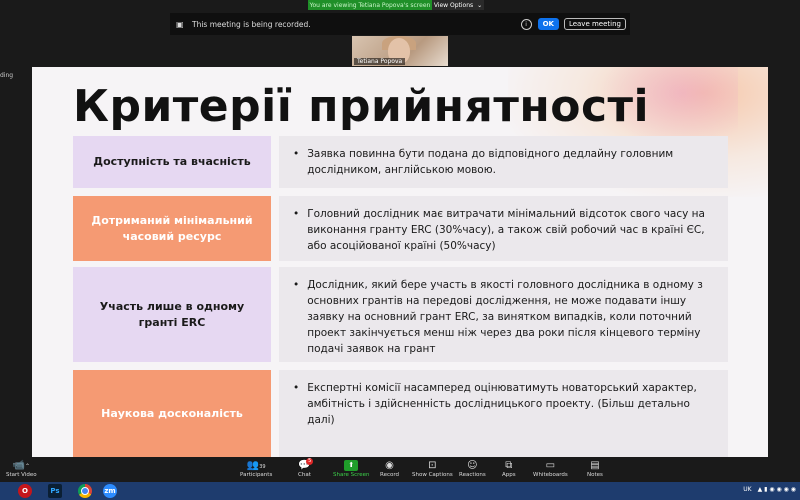  What do you see at coordinates (351, 475) in the screenshot?
I see `share-screen-label: Share Screen` at bounding box center [351, 475].